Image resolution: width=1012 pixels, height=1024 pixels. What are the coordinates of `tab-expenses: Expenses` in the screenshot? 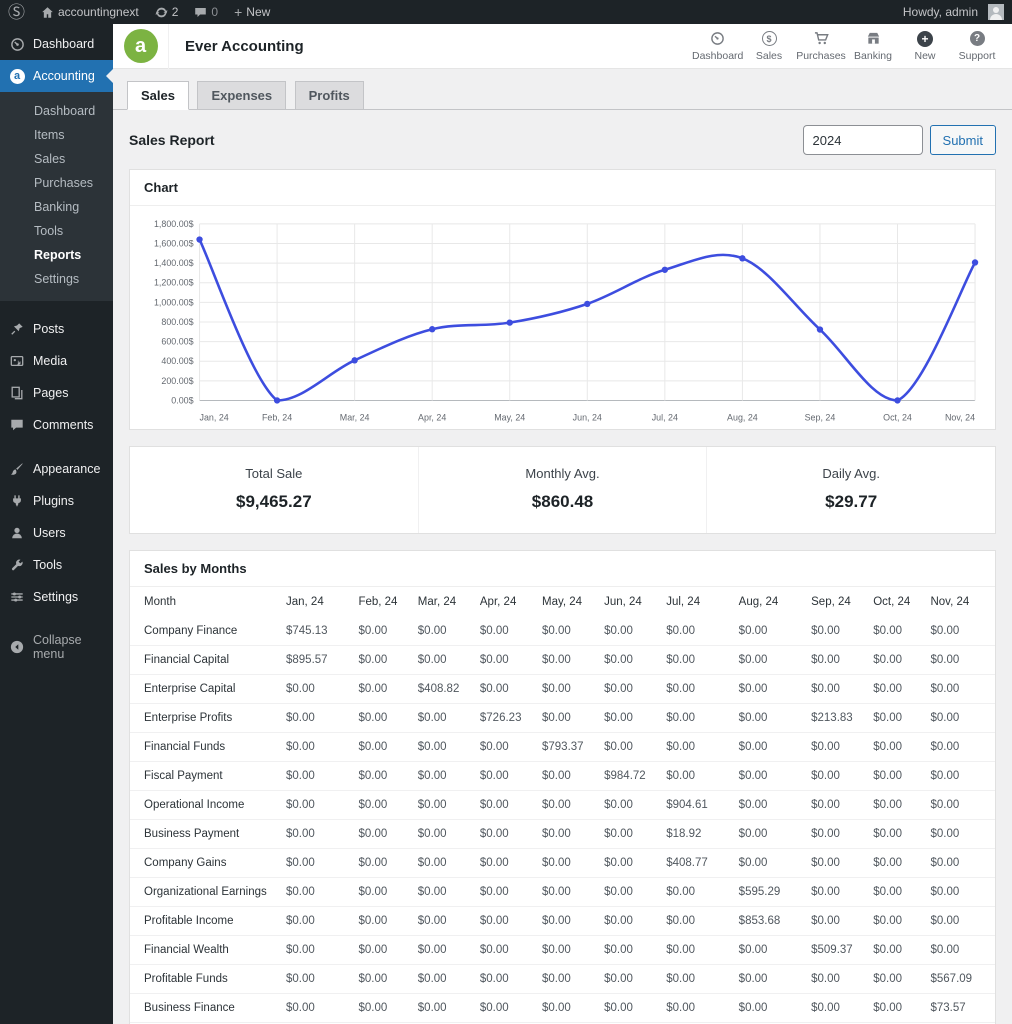 It's located at (242, 95).